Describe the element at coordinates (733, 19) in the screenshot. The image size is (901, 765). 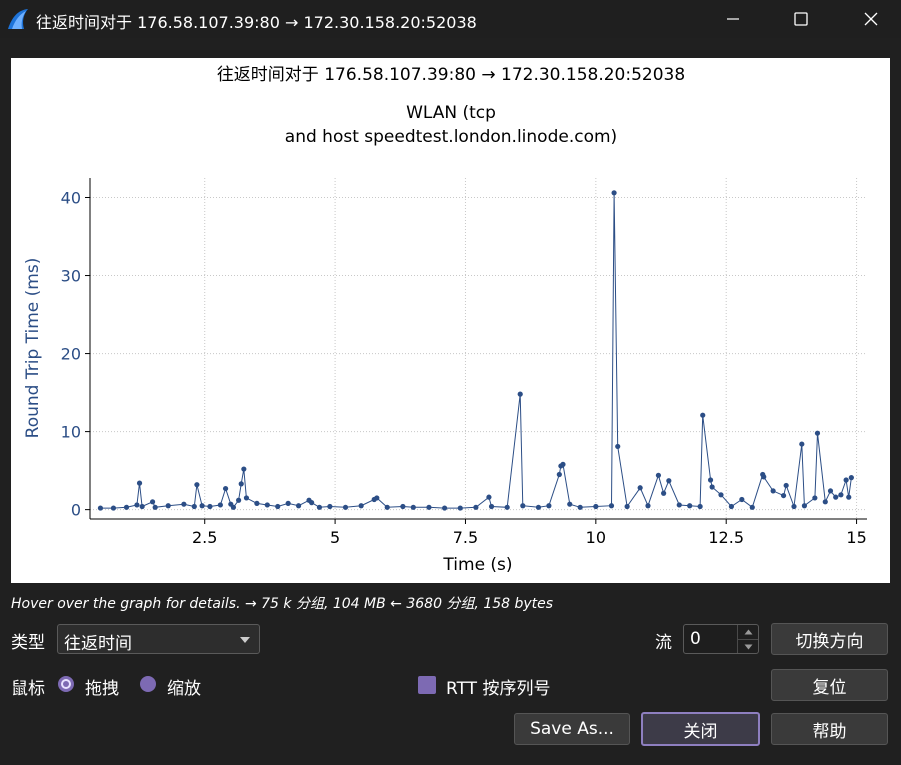
I see `minimize-button` at that location.